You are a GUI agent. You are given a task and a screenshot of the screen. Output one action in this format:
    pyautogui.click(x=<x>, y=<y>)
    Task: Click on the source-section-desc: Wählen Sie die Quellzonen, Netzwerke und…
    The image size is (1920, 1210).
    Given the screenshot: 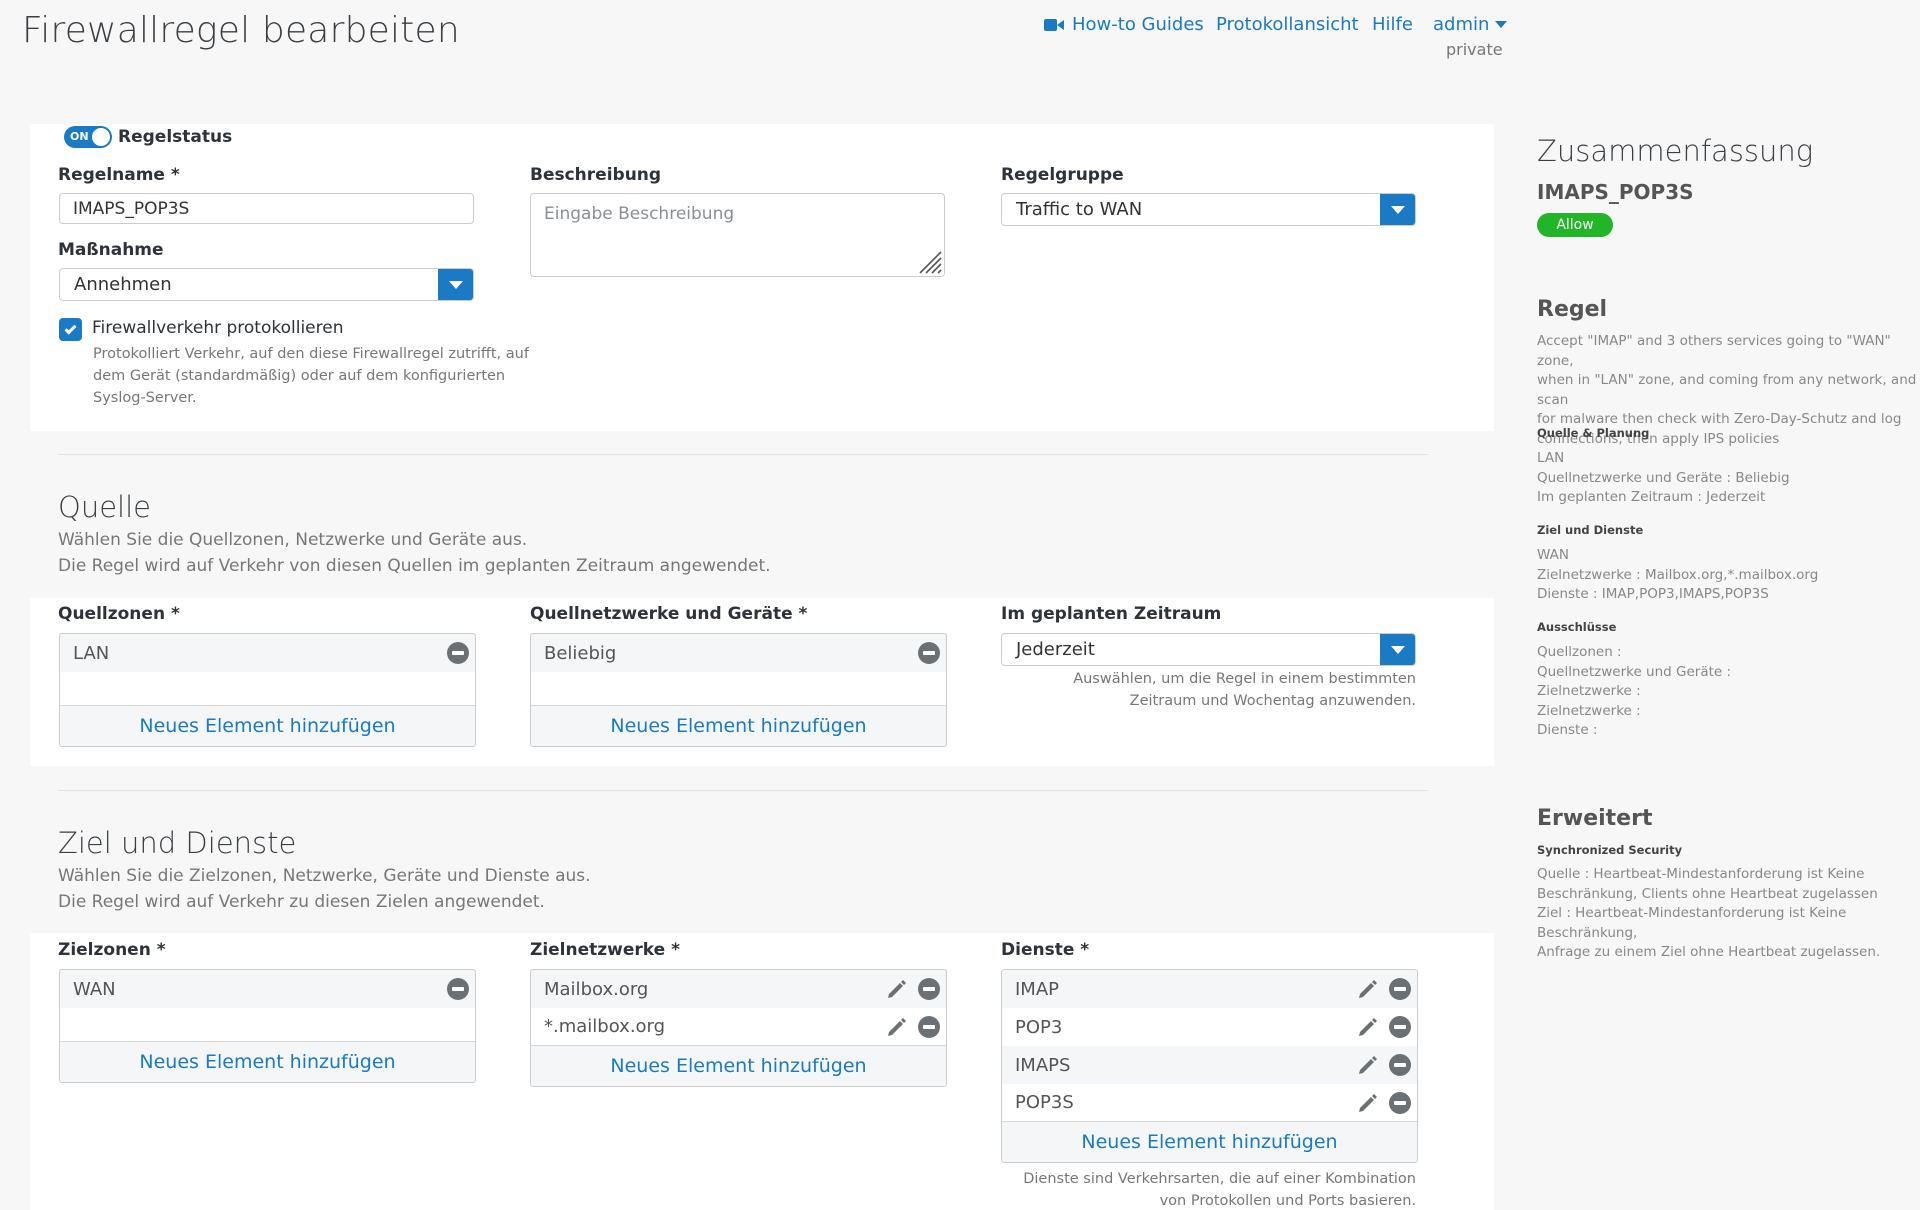 What is the action you would take?
    pyautogui.click(x=414, y=553)
    